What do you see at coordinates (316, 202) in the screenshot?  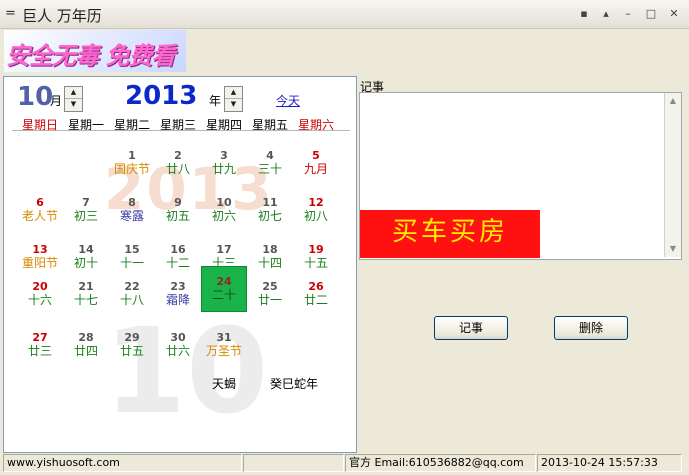 I see `day-number: 12` at bounding box center [316, 202].